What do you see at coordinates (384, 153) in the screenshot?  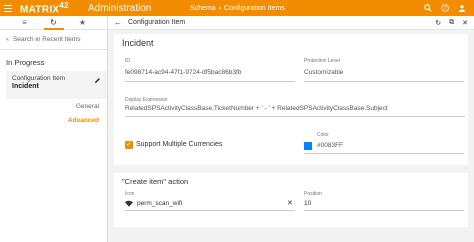 I see `color-underline` at bounding box center [384, 153].